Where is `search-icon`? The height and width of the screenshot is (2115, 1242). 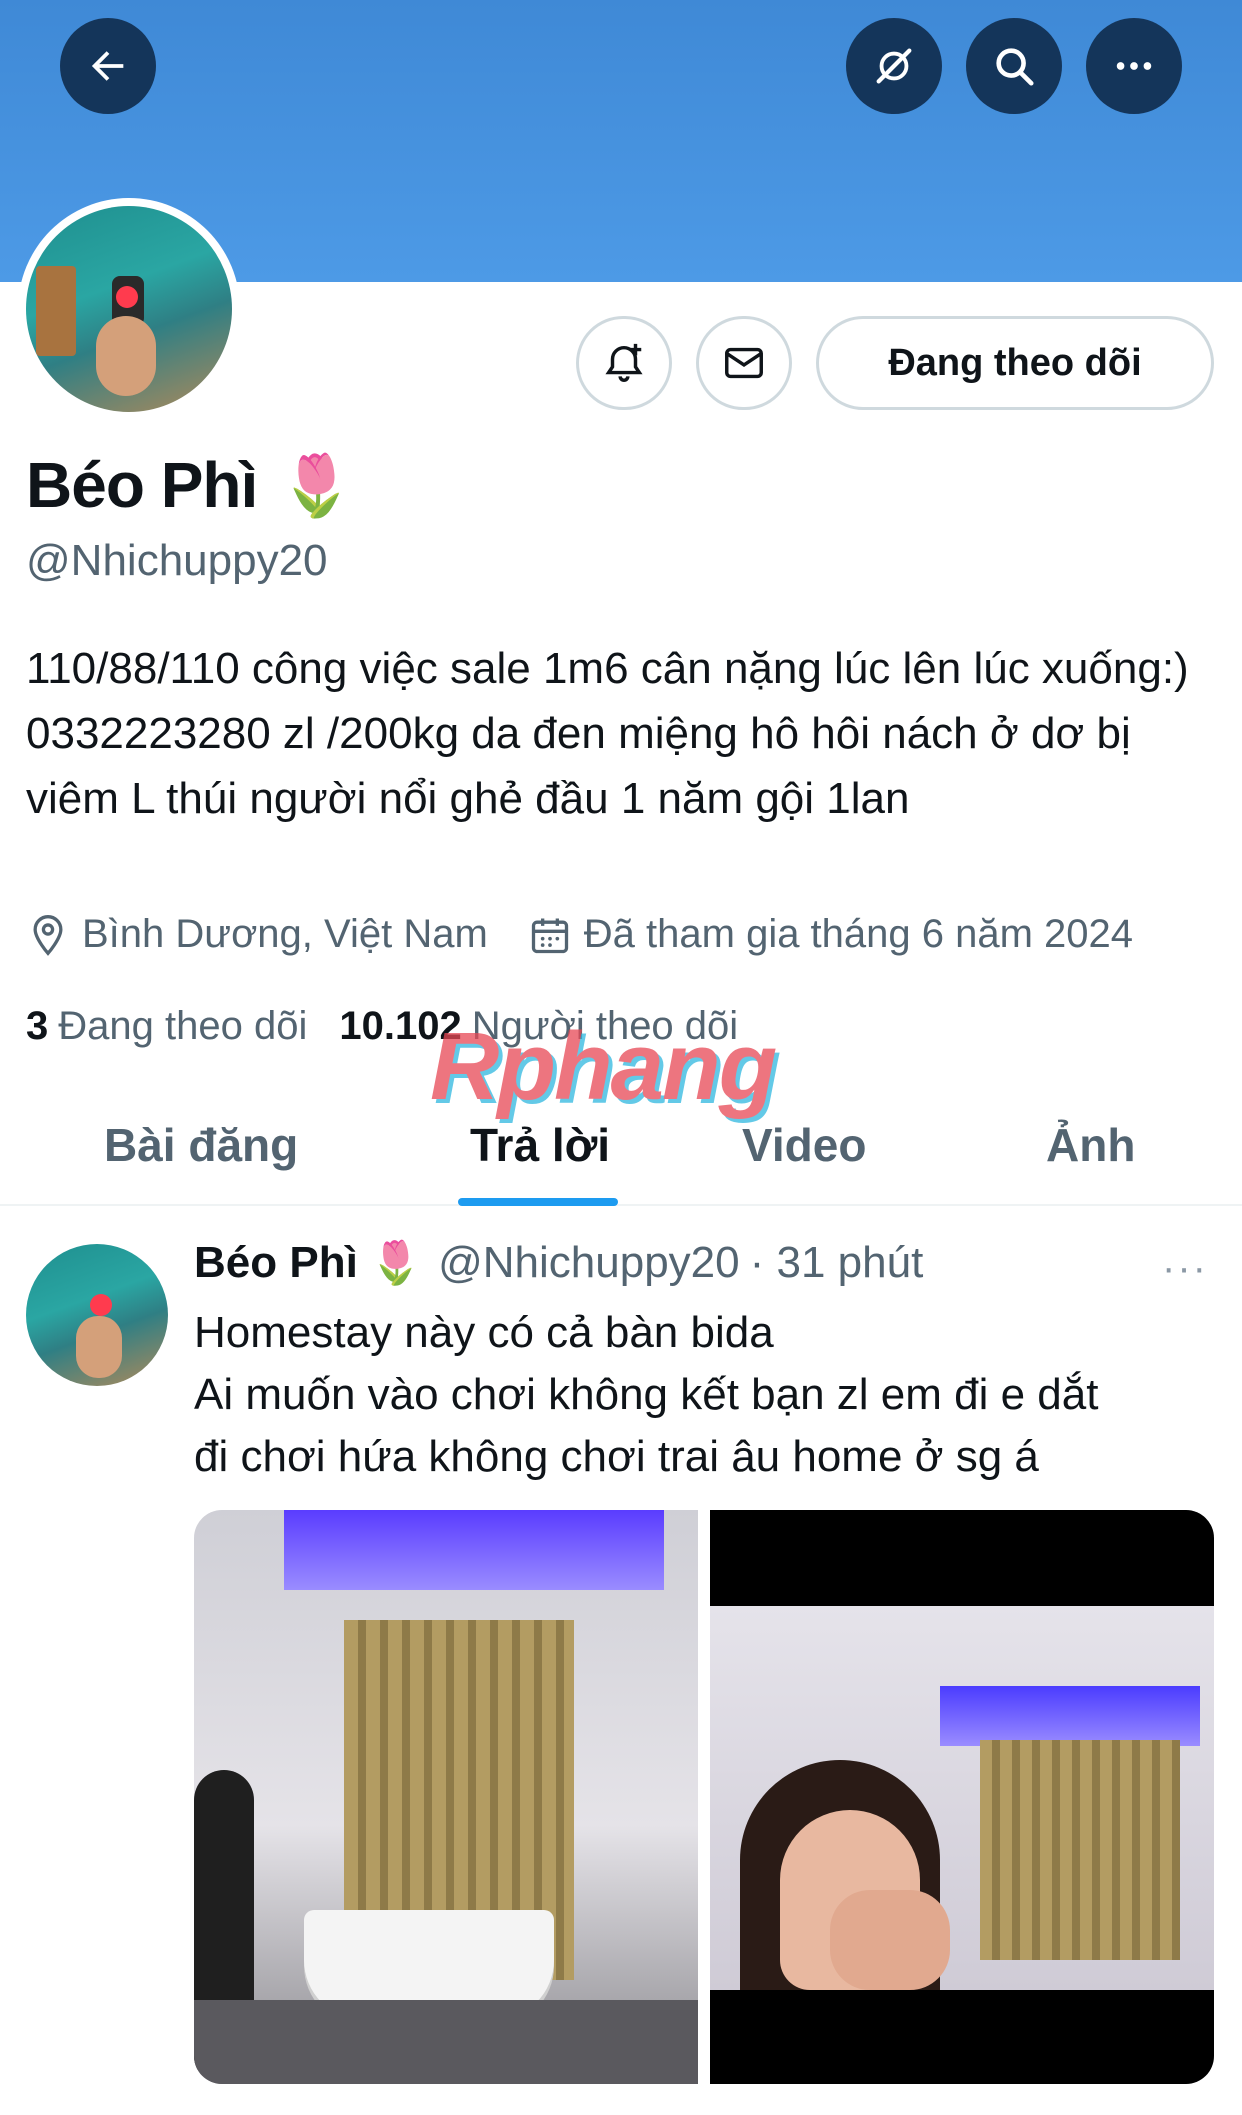
search-icon is located at coordinates (1015, 67).